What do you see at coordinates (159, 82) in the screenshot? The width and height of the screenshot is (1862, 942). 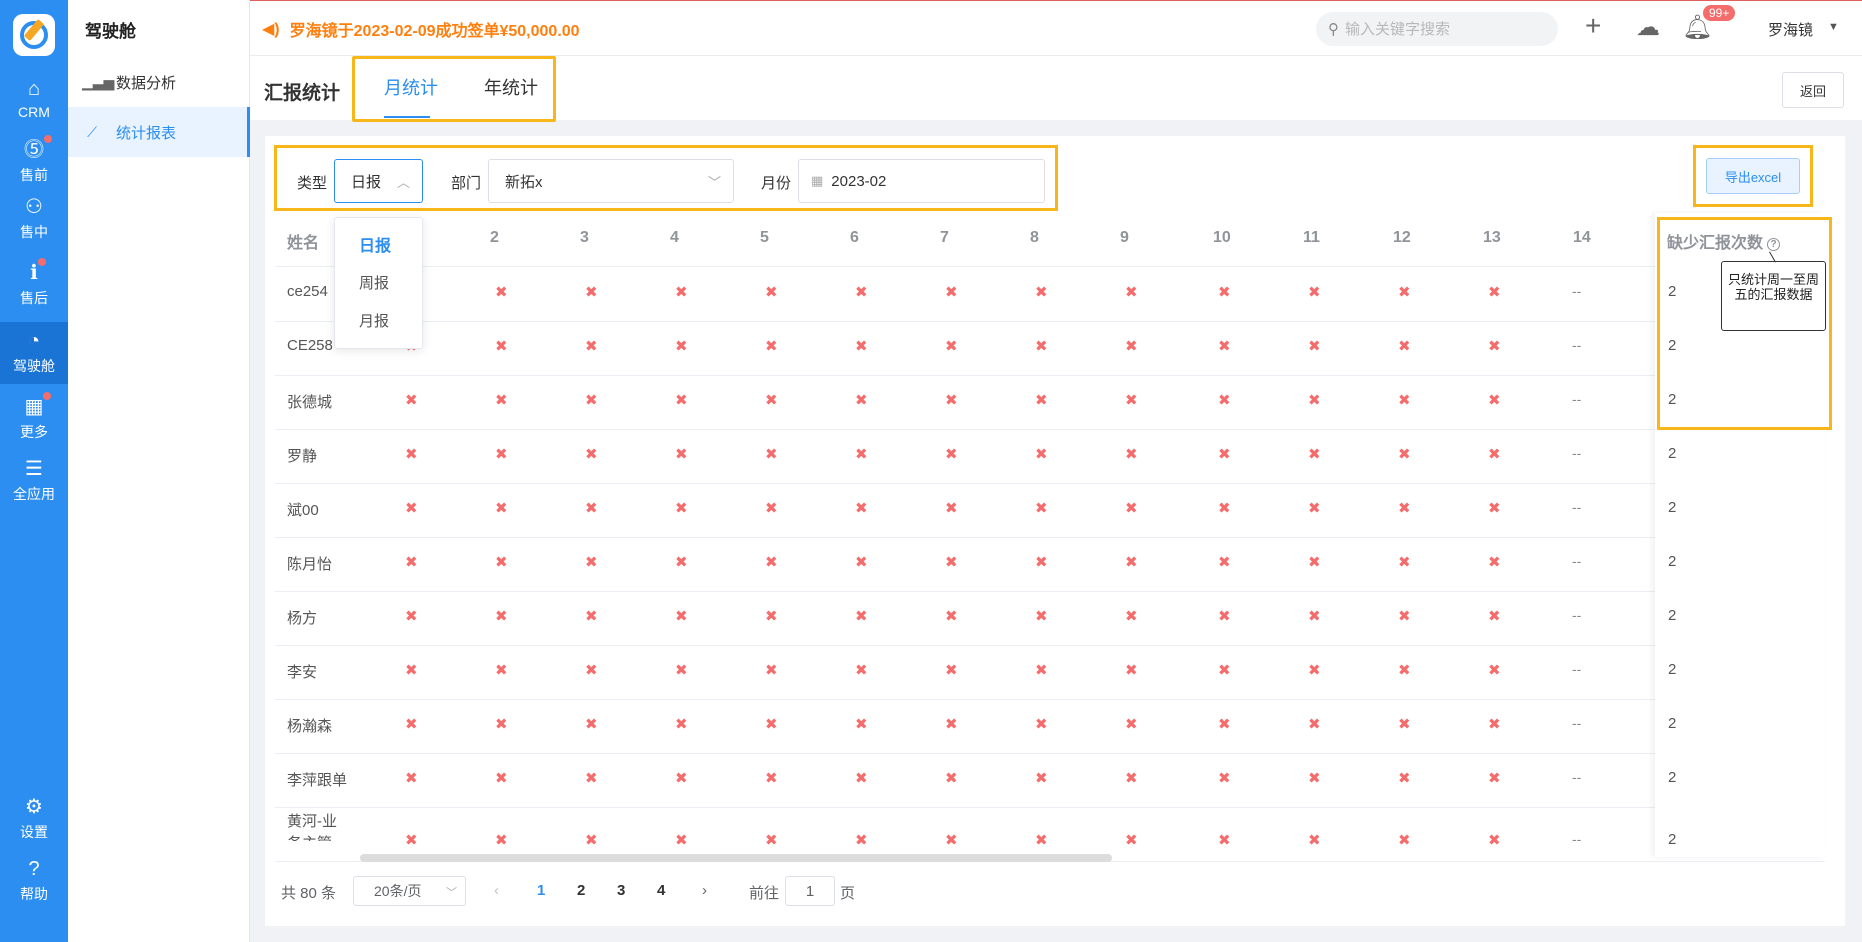 I see `sidebar-item-data-analysis: ▁▃▅ 数据分析` at bounding box center [159, 82].